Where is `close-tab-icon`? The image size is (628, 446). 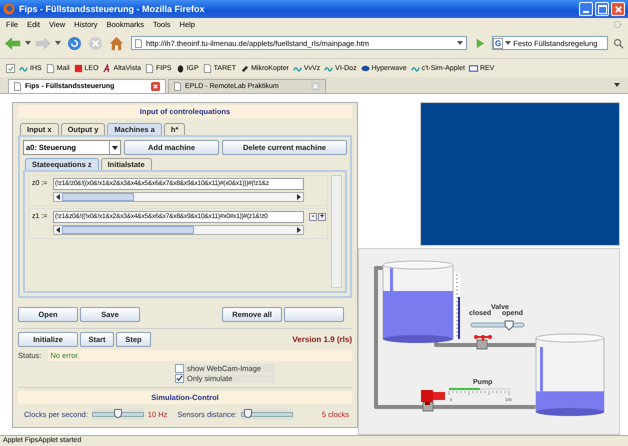 close-tab-icon is located at coordinates (155, 86).